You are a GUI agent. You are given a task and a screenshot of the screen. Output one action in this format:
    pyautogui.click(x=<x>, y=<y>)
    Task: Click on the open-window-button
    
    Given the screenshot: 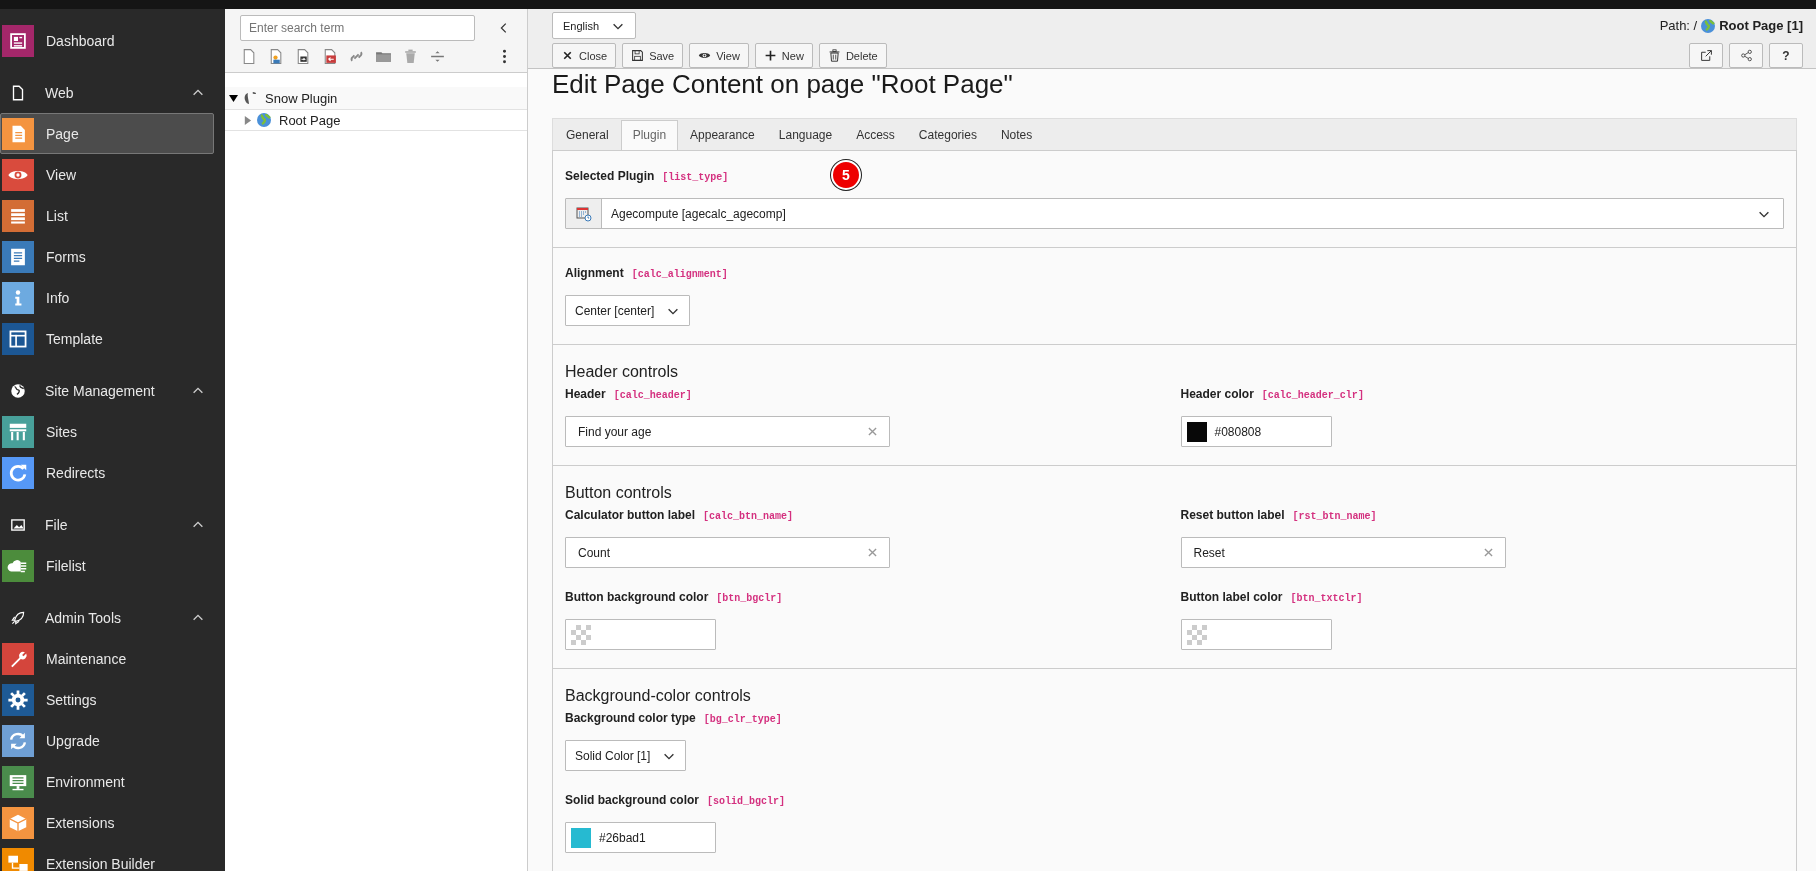 What is the action you would take?
    pyautogui.click(x=1706, y=55)
    